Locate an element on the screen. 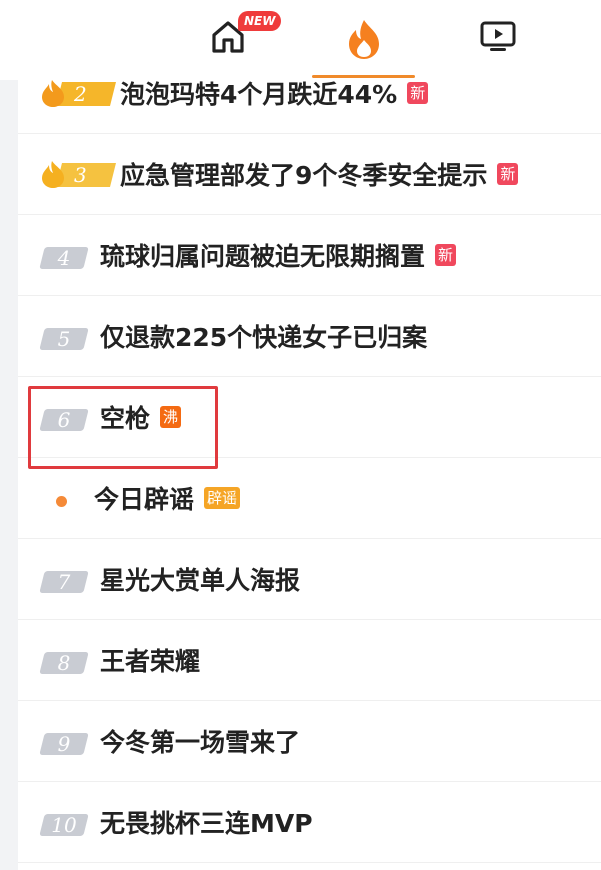 The image size is (601, 870). item-title: 泡泡玛特4个月跌近44% 新 is located at coordinates (274, 95).